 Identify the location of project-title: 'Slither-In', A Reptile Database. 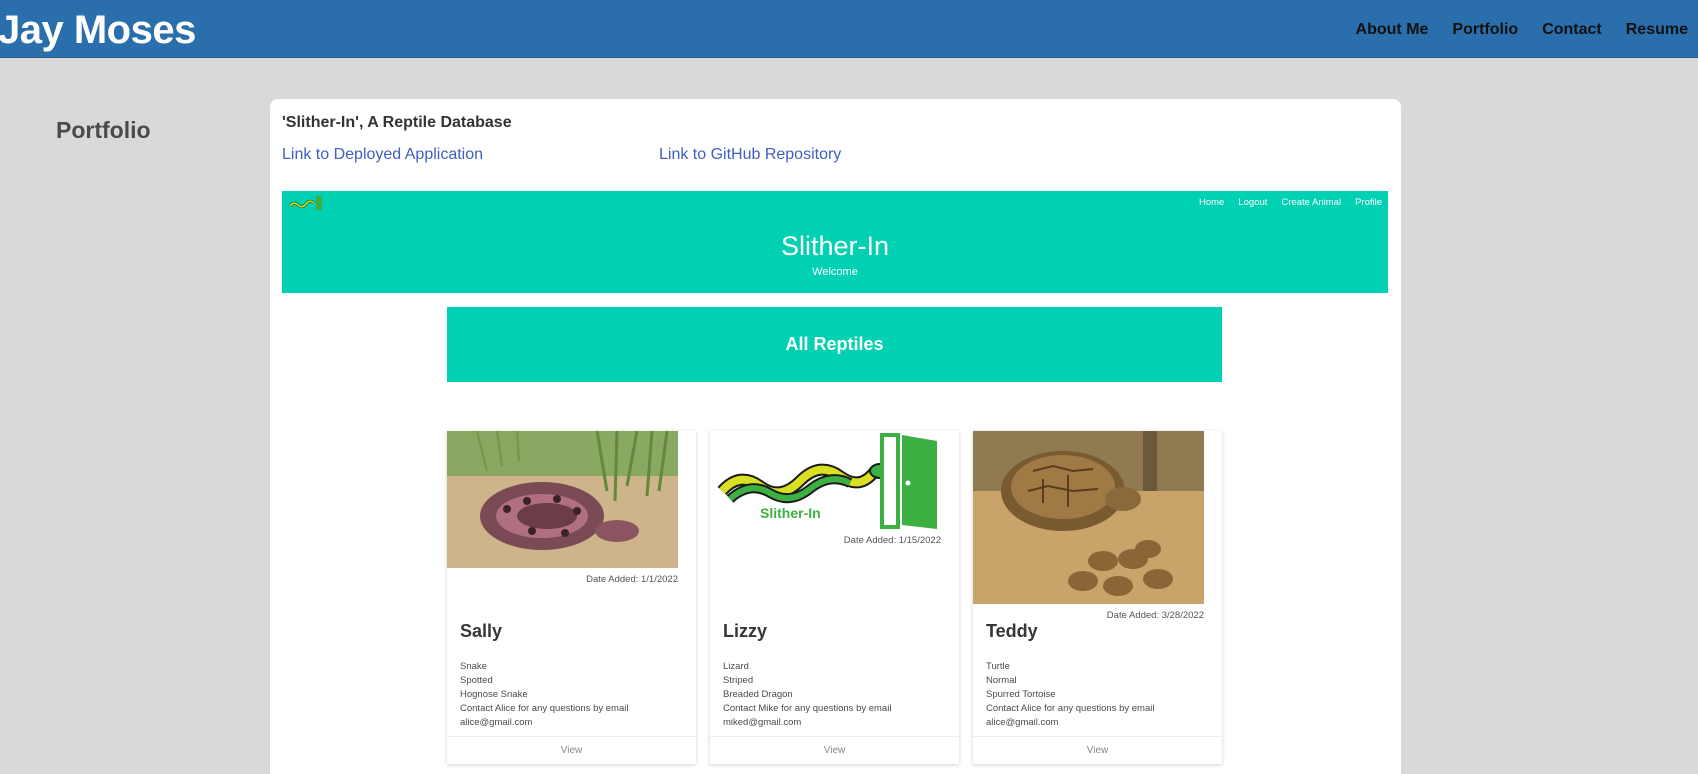
(397, 122).